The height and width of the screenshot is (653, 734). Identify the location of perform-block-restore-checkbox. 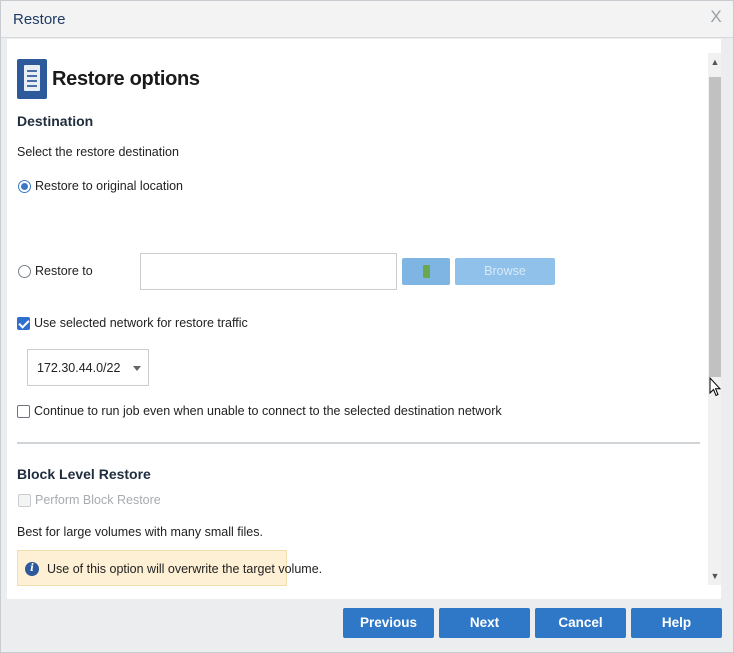
(24, 500).